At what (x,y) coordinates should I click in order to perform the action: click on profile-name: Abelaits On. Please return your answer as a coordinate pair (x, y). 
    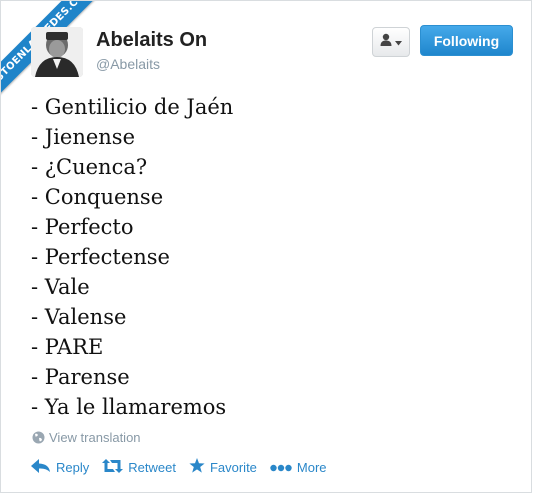
    Looking at the image, I should click on (151, 40).